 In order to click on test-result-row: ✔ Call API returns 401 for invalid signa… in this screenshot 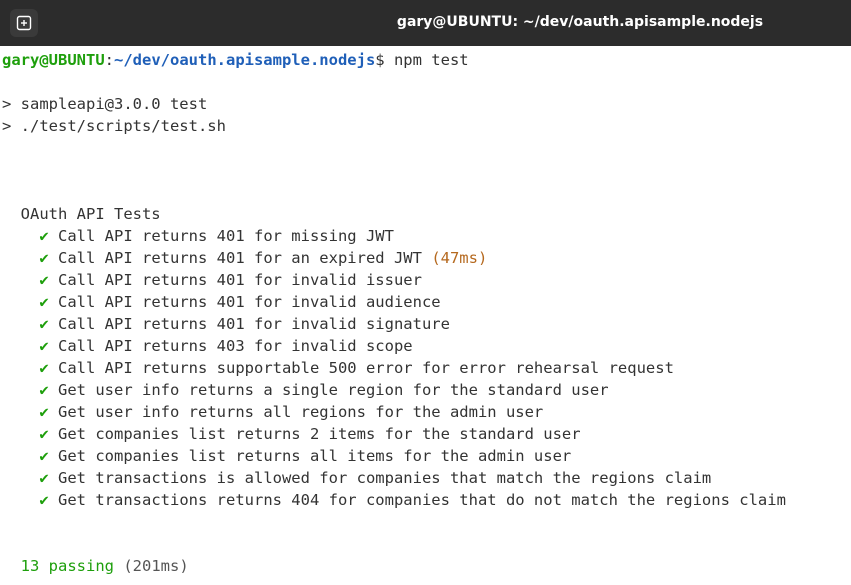, I will do `click(226, 324)`.